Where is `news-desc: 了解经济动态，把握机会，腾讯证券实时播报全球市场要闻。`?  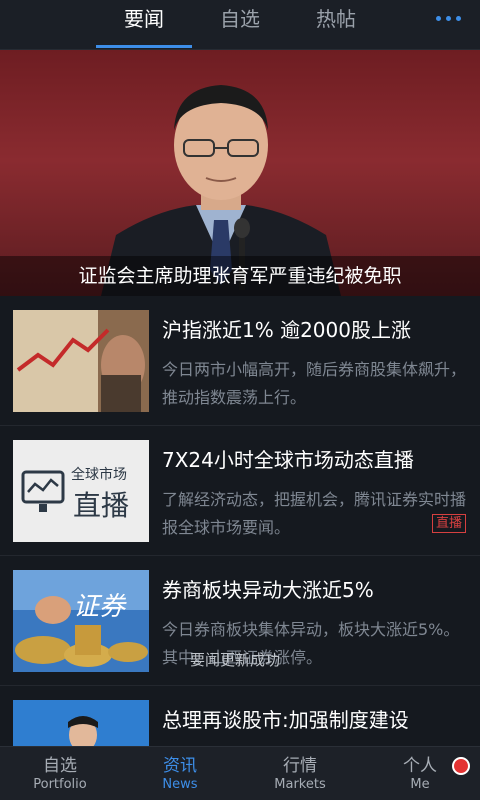 news-desc: 了解经济动态，把握机会，腾讯证券实时播报全球市场要闻。 is located at coordinates (314, 513).